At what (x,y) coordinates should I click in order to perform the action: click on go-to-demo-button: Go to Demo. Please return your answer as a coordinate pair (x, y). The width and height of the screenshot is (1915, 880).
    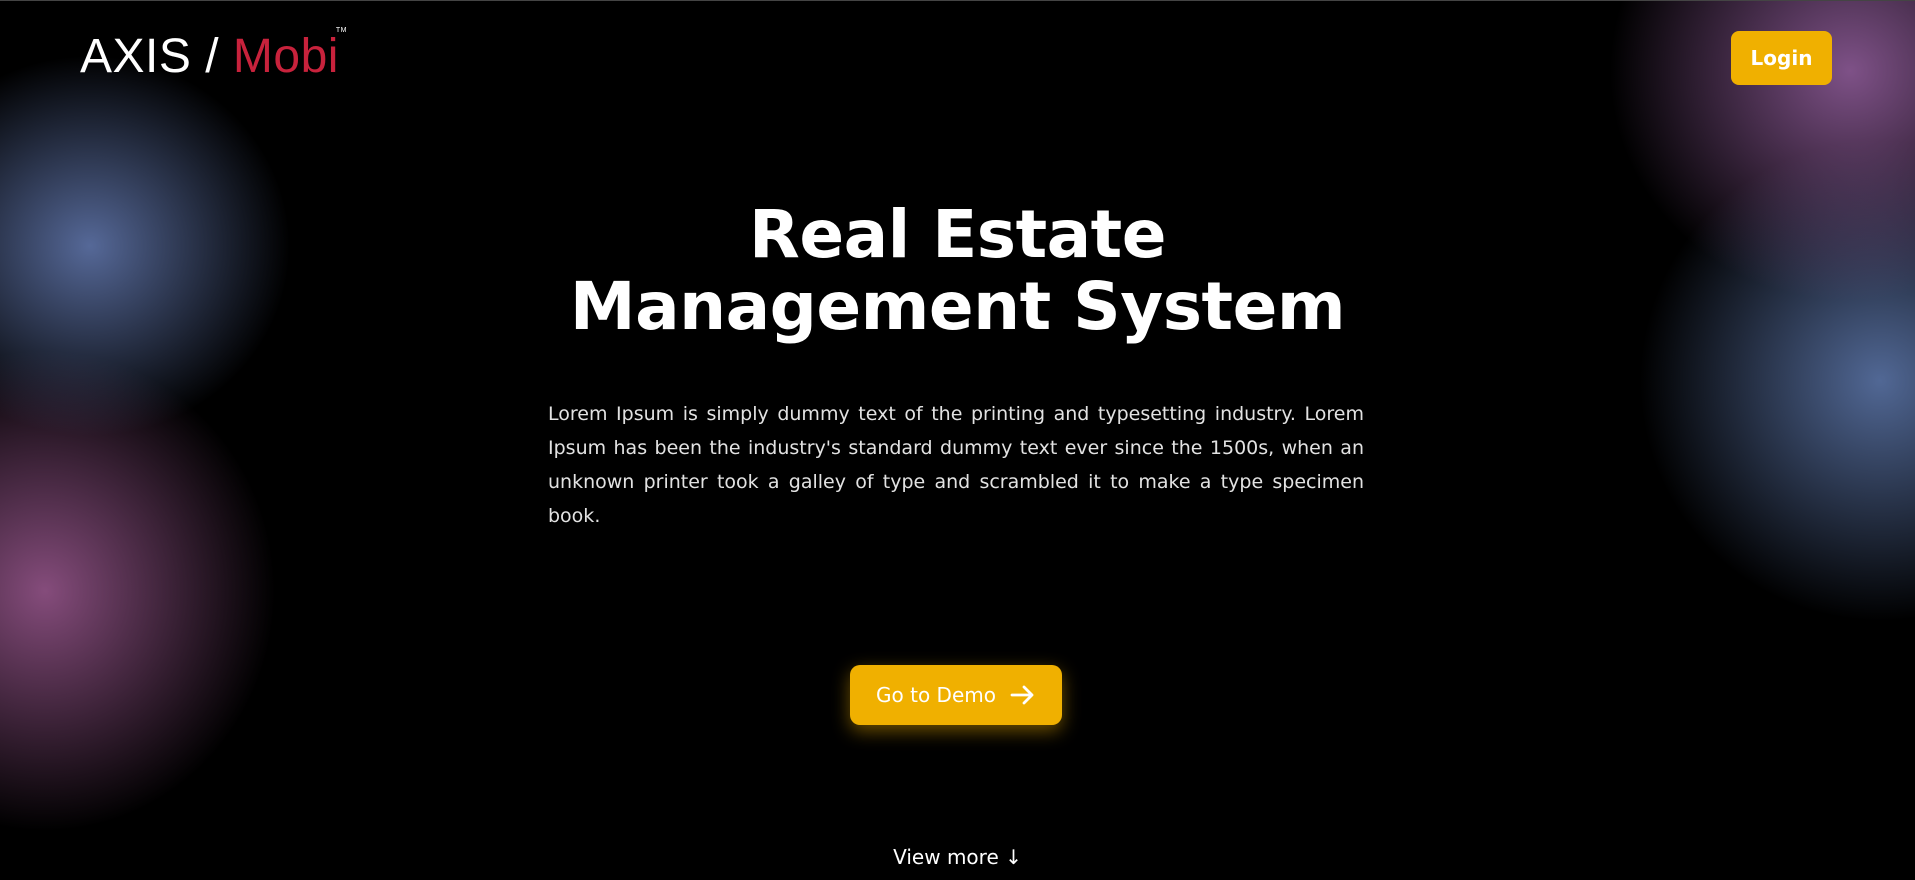
    Looking at the image, I should click on (956, 695).